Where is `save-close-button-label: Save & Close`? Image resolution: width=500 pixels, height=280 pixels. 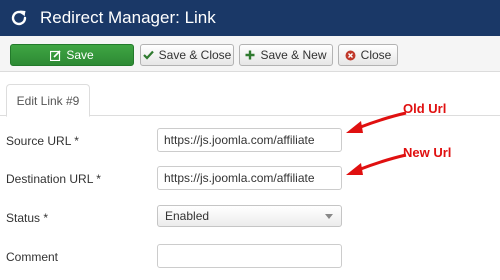
save-close-button-label: Save & Close is located at coordinates (195, 55).